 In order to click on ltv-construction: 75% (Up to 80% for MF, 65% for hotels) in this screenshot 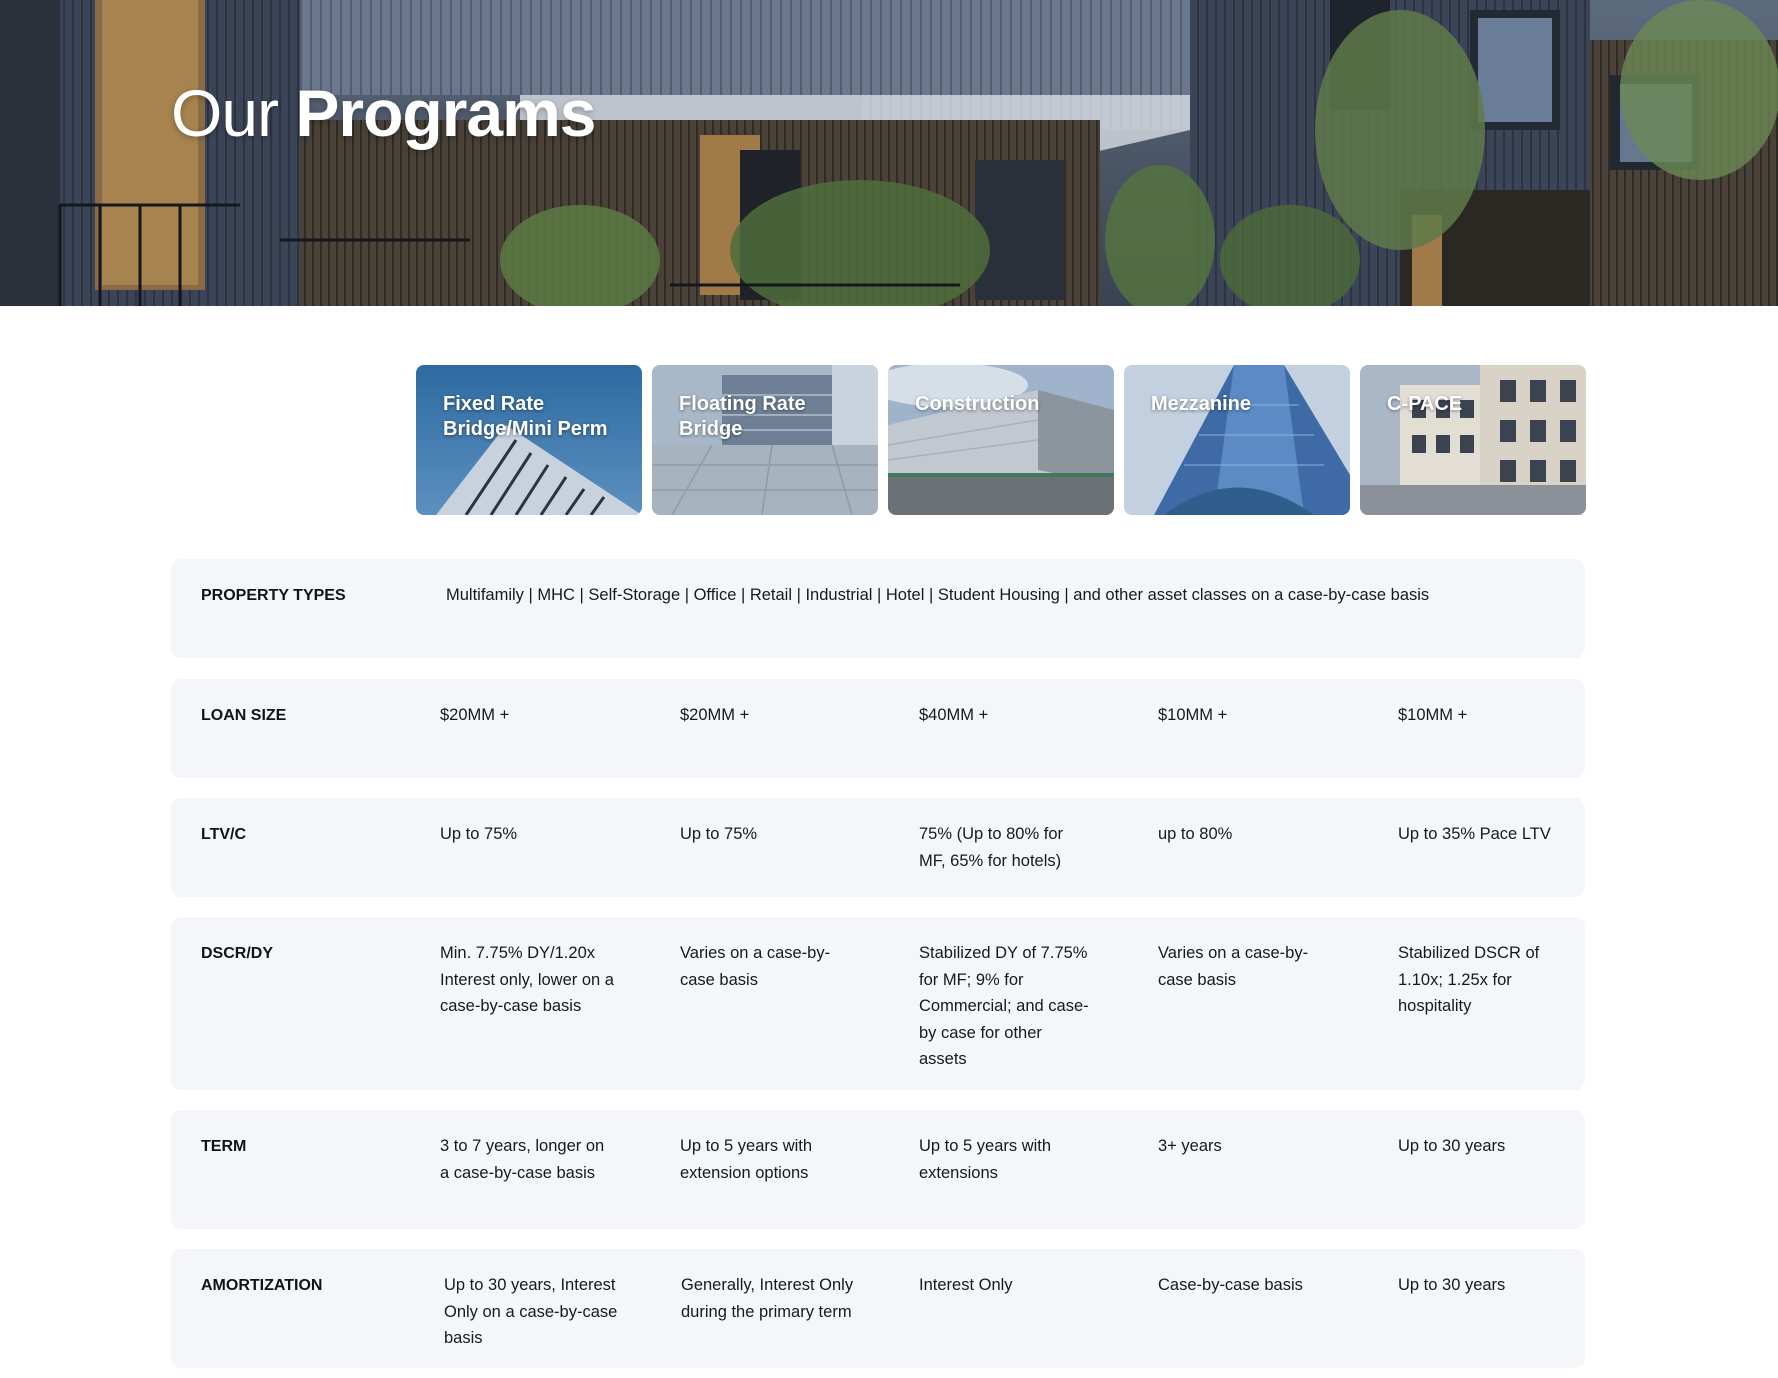, I will do `click(991, 847)`.